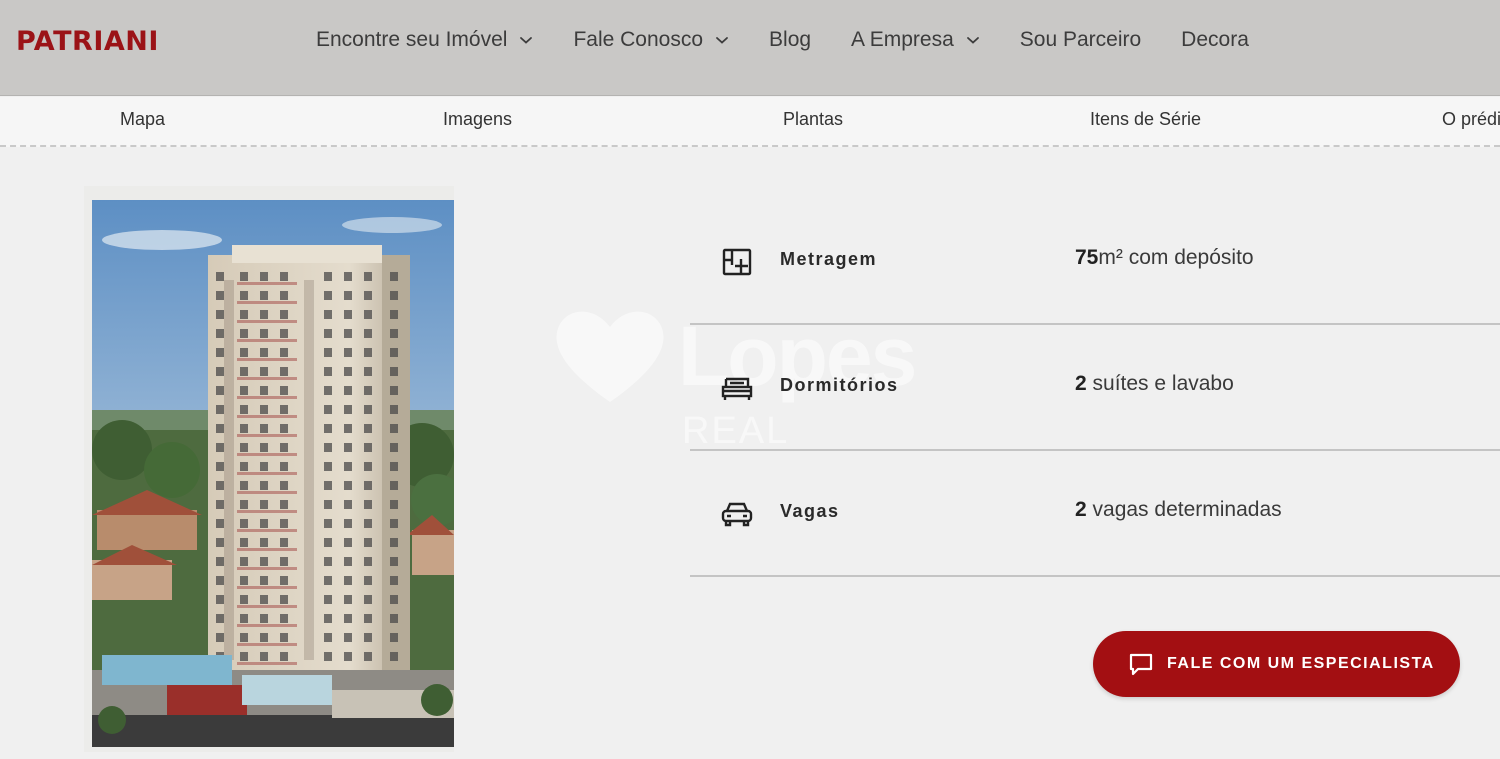 The image size is (1500, 759). Describe the element at coordinates (412, 39) in the screenshot. I see `nav-item-label: Encontre seu Imóvel` at that location.